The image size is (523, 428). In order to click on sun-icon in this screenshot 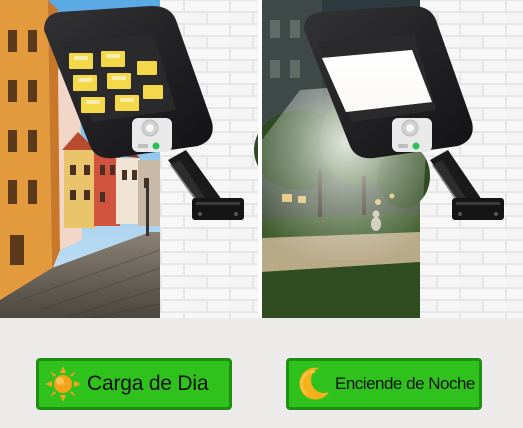, I will do `click(63, 384)`.